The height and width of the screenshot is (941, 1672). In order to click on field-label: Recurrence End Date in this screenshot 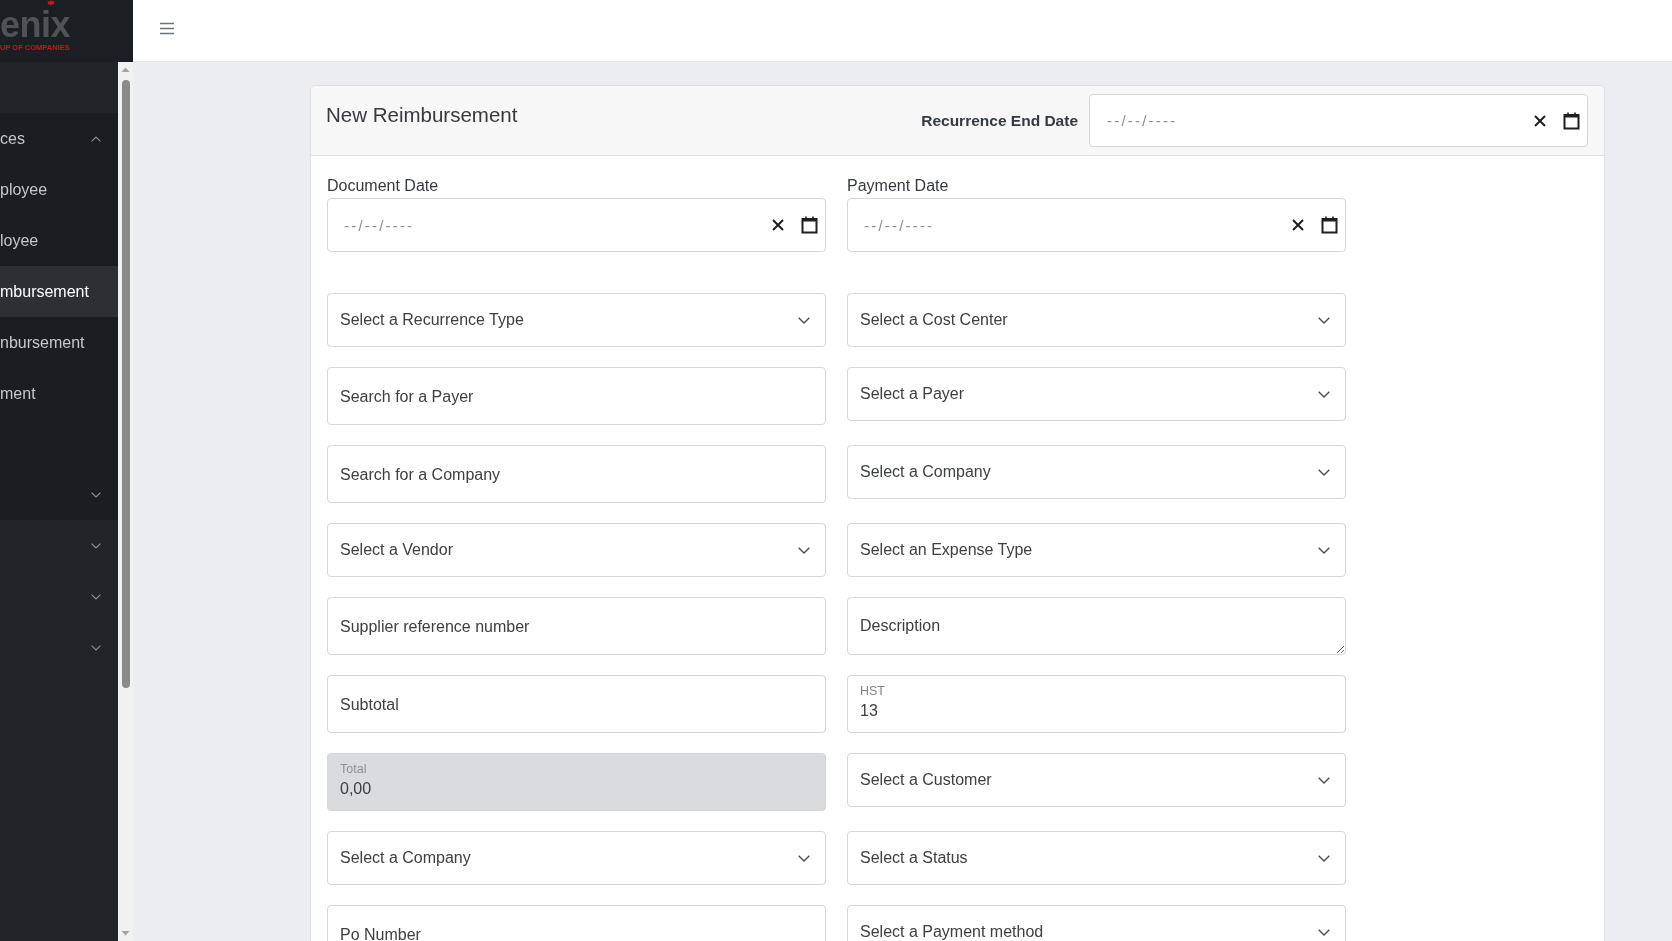, I will do `click(999, 120)`.